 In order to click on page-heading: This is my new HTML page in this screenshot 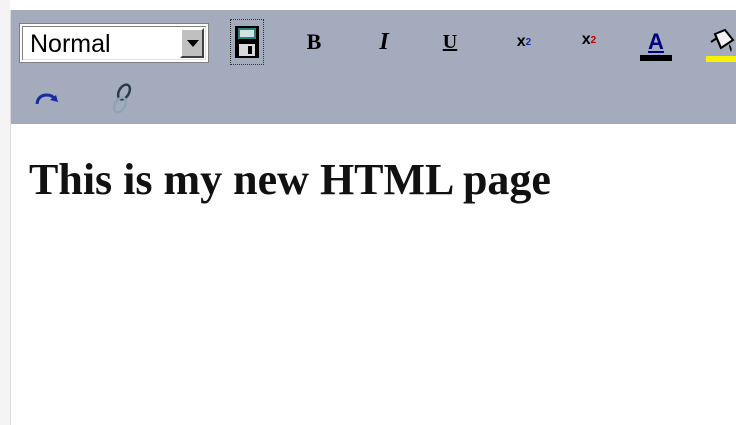, I will do `click(290, 179)`.